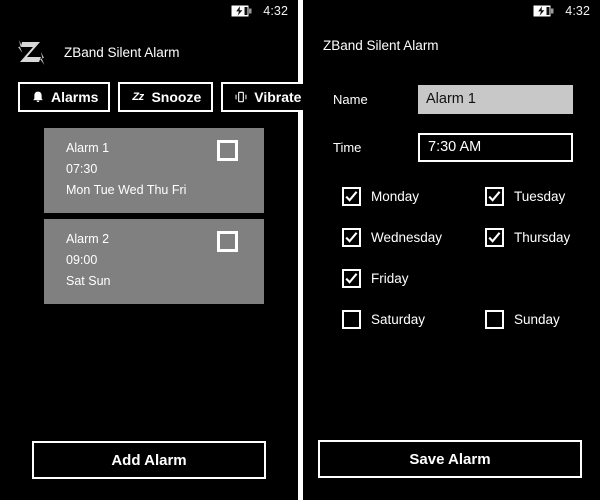  What do you see at coordinates (82, 260) in the screenshot?
I see `alarm-time: 09:00` at bounding box center [82, 260].